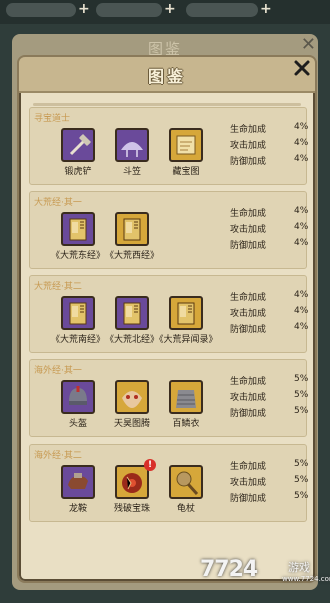  I want to click on item-name: 藏宝图, so click(186, 172).